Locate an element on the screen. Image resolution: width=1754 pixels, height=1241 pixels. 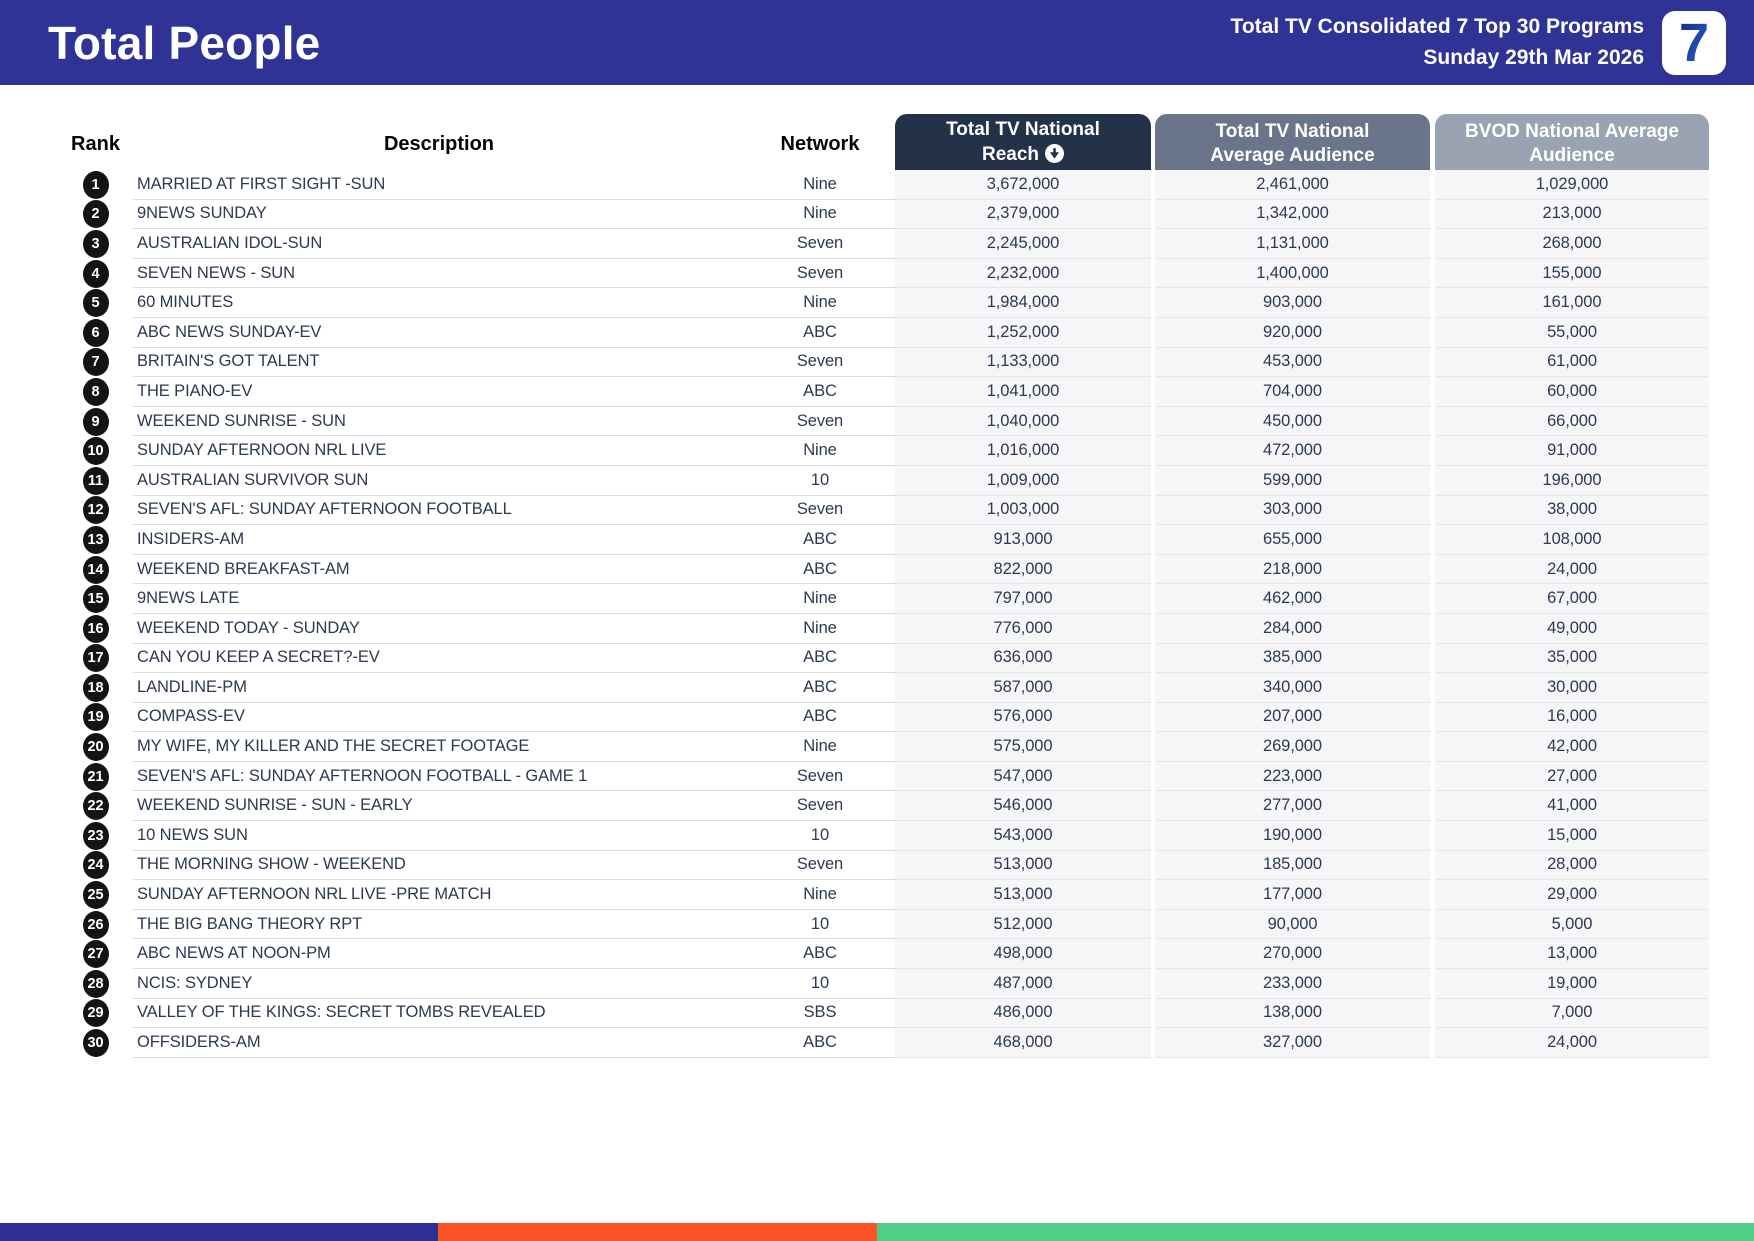
avg-audience-value: 284,000 is located at coordinates (1292, 628).